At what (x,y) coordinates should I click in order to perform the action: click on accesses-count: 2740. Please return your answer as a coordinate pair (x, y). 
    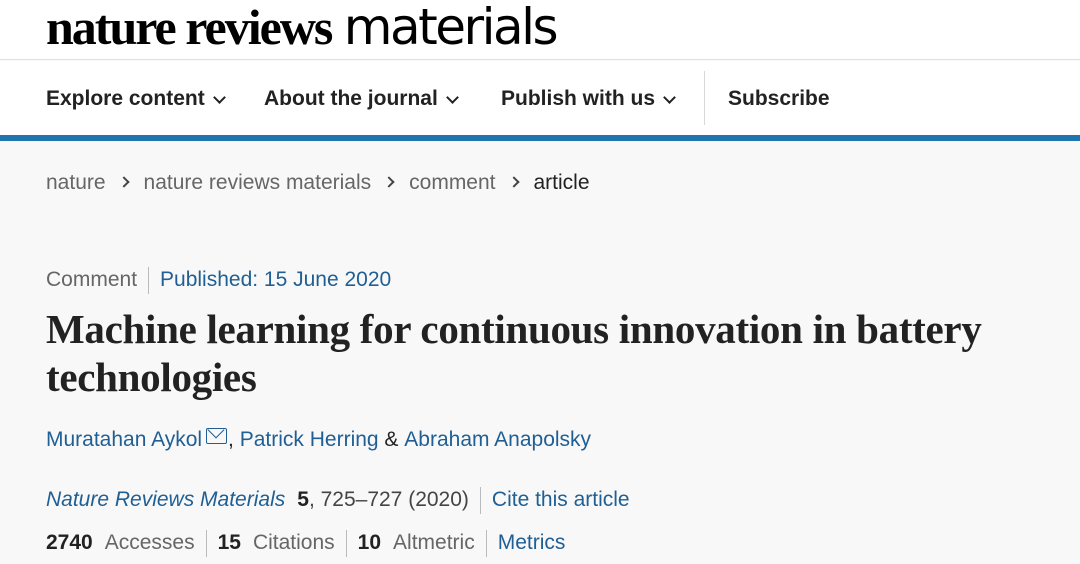
    Looking at the image, I should click on (69, 542).